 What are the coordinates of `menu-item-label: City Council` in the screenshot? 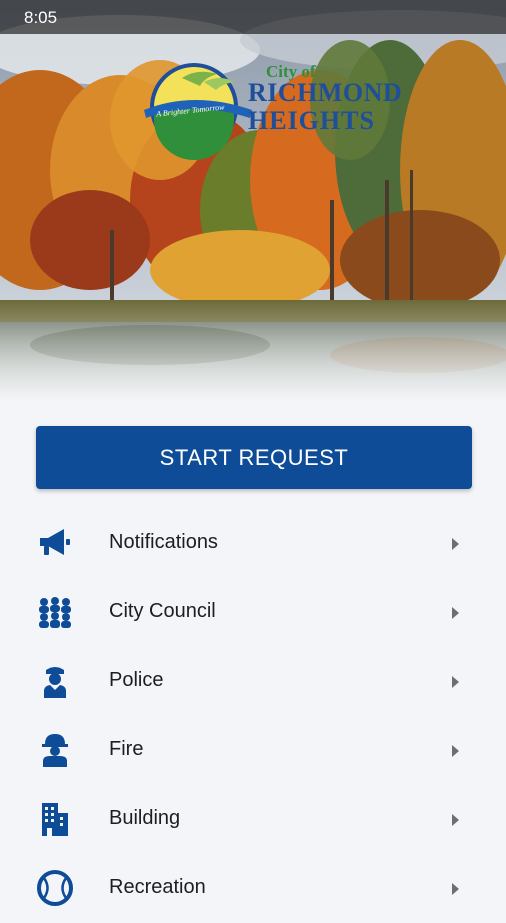 It's located at (162, 611).